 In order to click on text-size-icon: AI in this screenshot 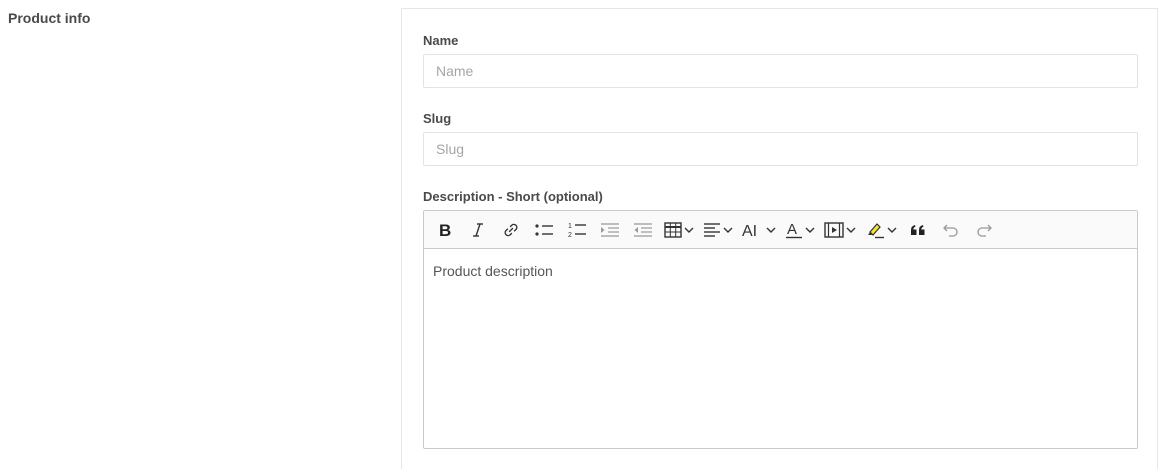, I will do `click(749, 230)`.